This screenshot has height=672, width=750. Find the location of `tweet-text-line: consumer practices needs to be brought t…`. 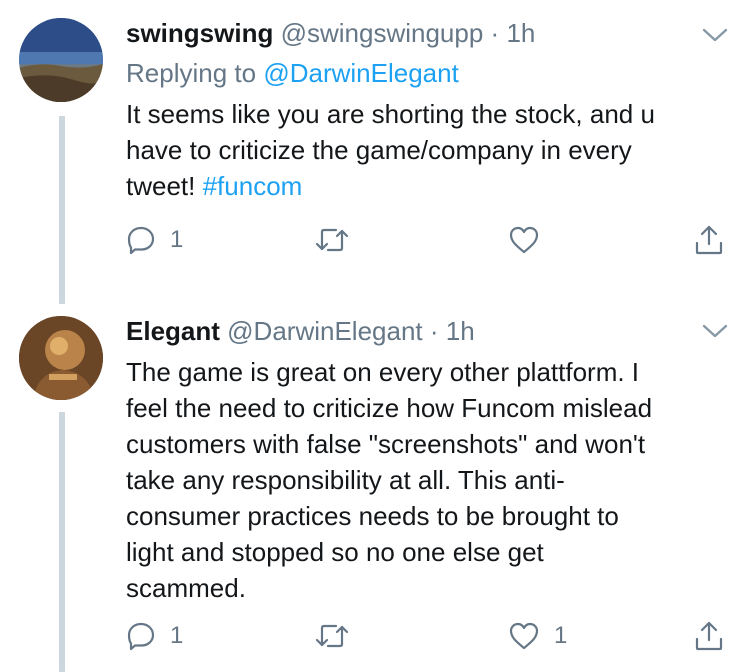

tweet-text-line: consumer practices needs to be brought t… is located at coordinates (372, 516).